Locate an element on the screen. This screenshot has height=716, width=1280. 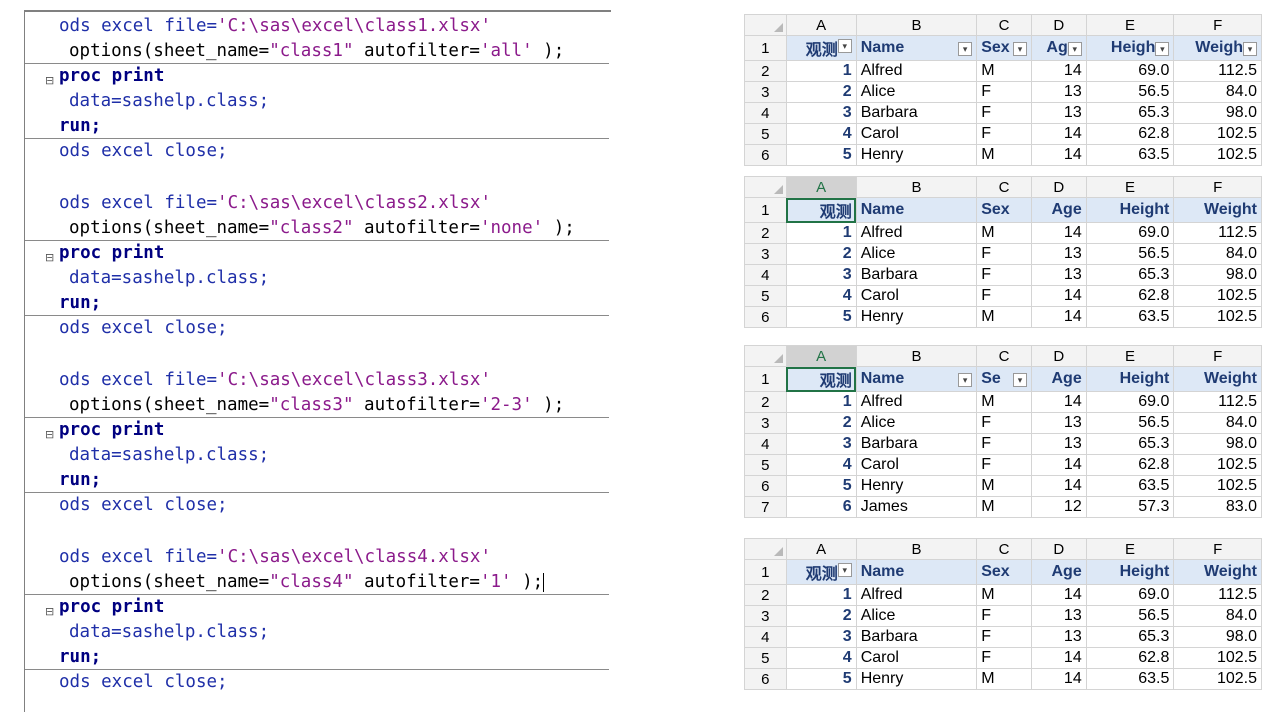
data-cell: 62.8 is located at coordinates (1130, 134).